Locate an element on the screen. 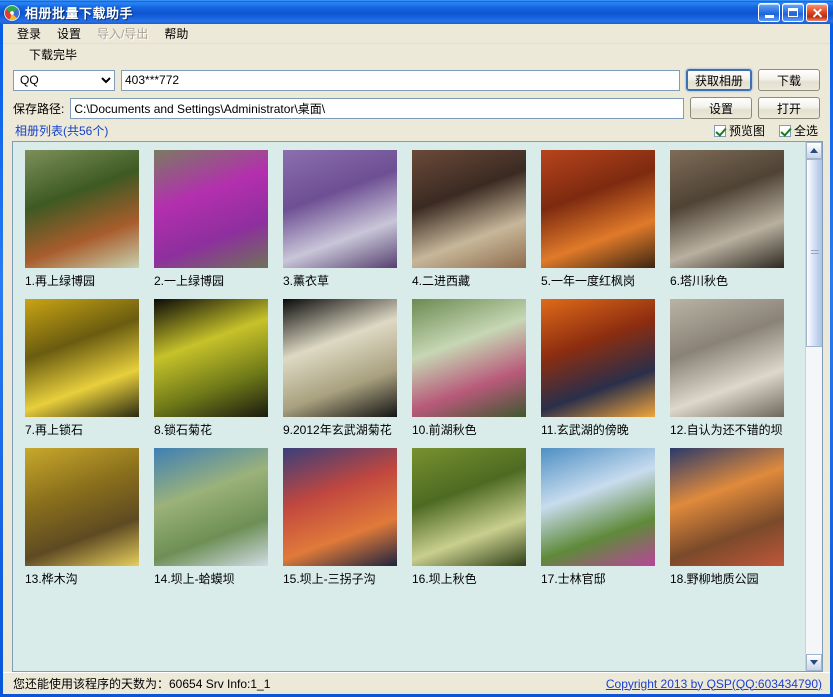  album-list-options: 预览图 全选 is located at coordinates (765, 130).